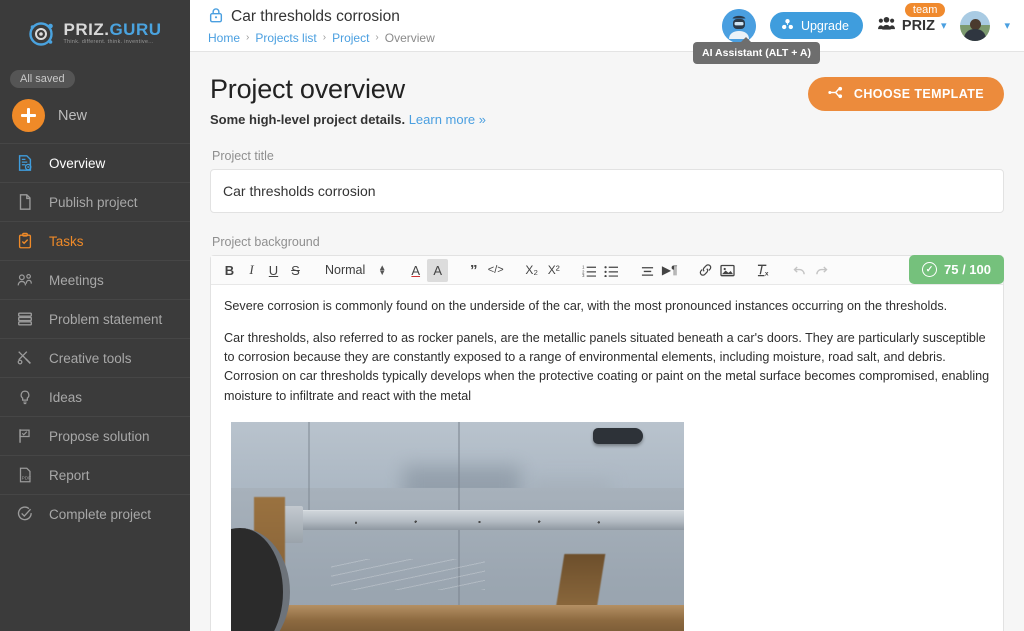 This screenshot has width=1024, height=631. Describe the element at coordinates (669, 270) in the screenshot. I see `rtl-direction-icon: ▶¶` at that location.